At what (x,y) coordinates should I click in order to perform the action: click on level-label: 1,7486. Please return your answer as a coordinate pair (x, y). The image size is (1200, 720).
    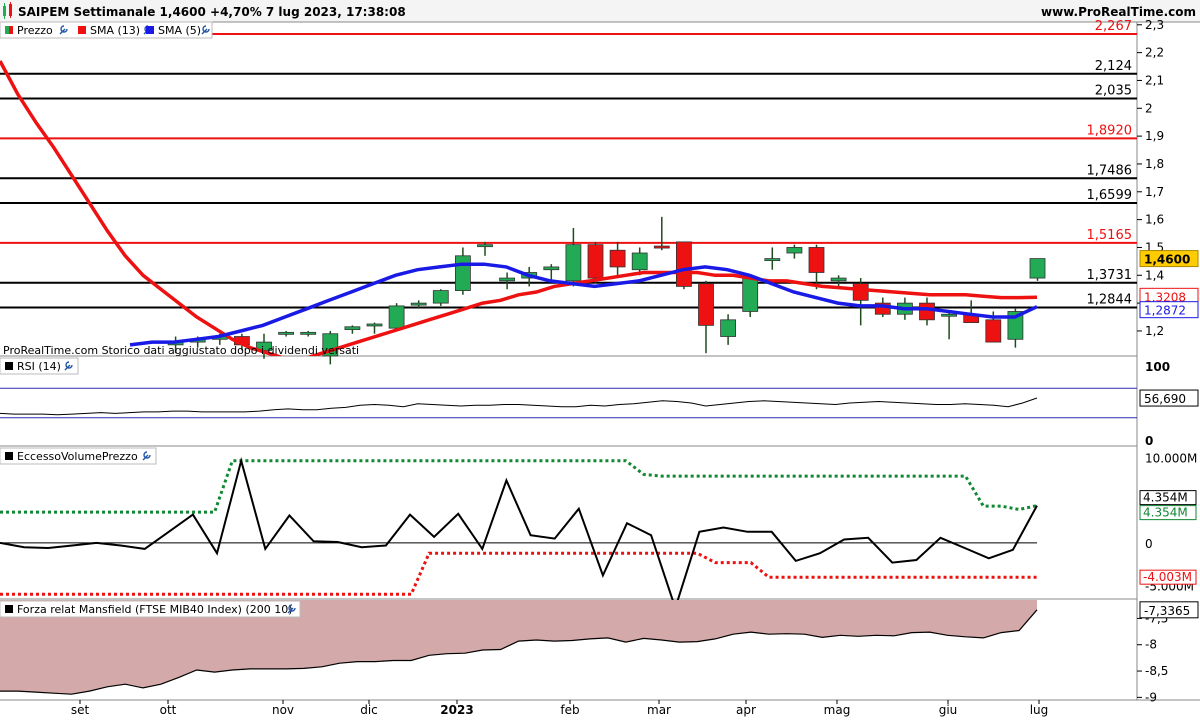
    Looking at the image, I should click on (1110, 170).